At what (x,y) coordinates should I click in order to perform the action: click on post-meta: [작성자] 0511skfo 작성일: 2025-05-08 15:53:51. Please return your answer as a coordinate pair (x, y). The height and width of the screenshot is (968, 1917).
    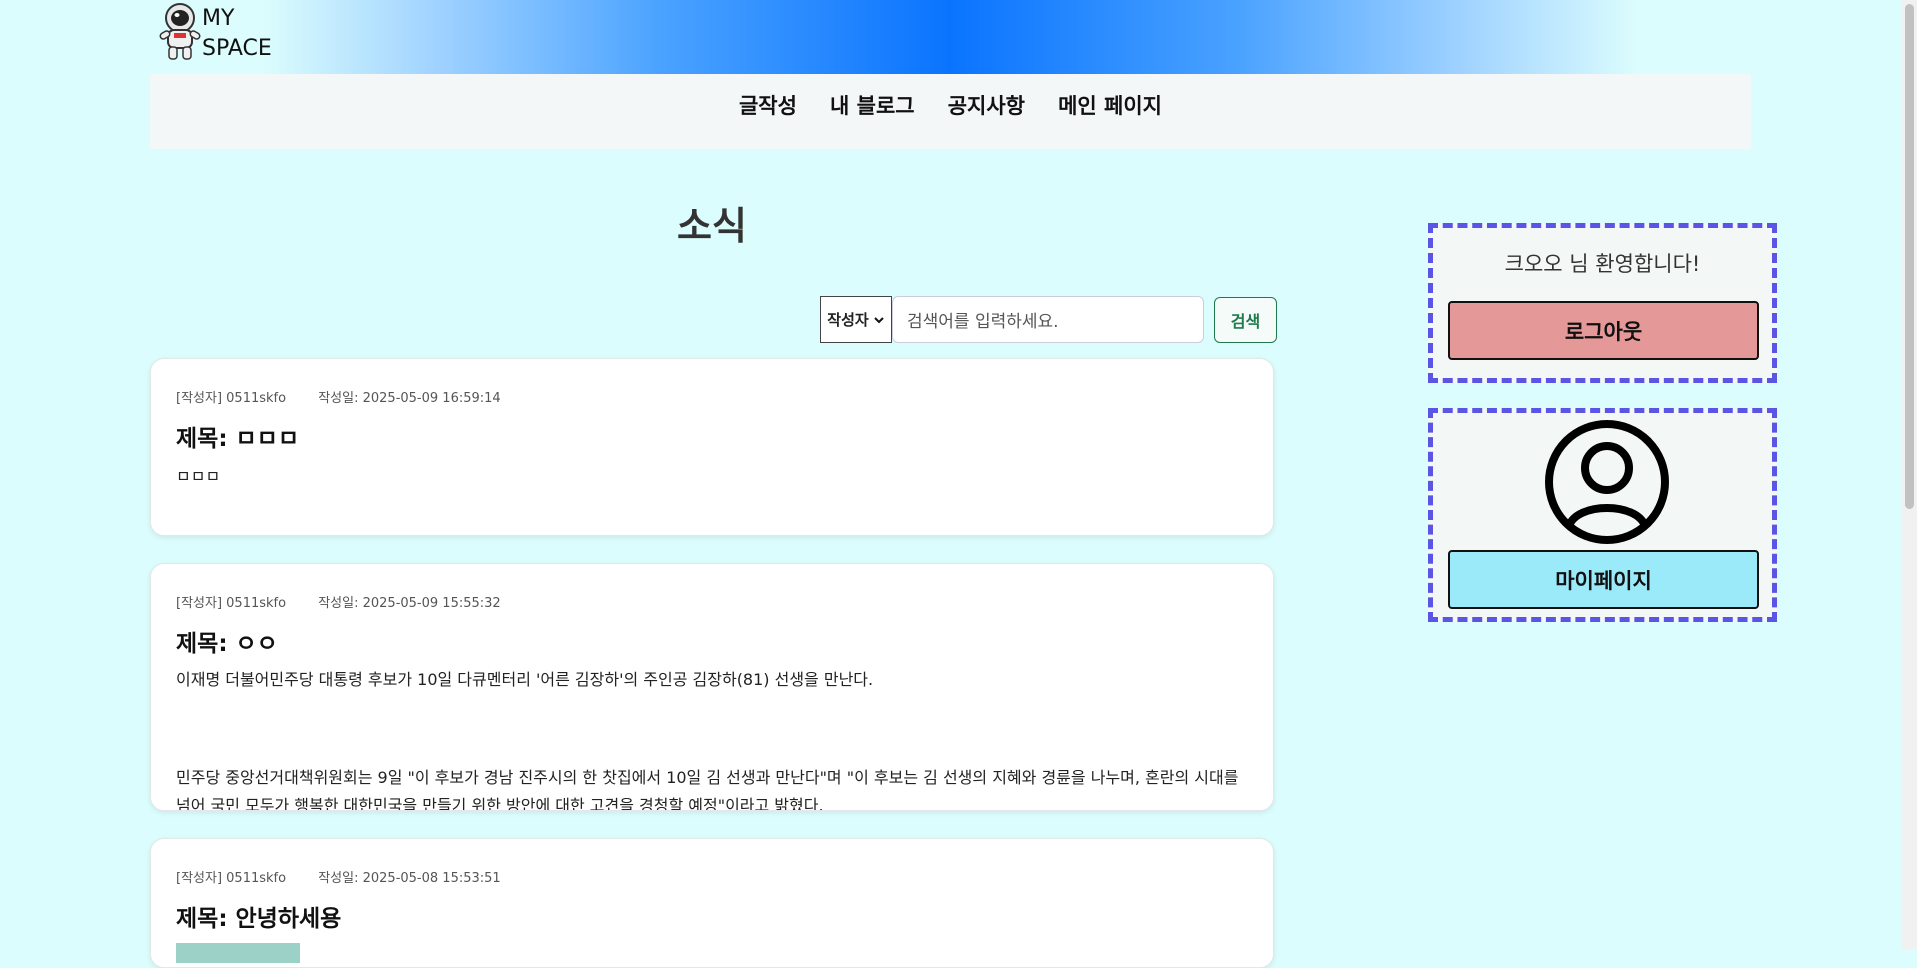
    Looking at the image, I should click on (352, 876).